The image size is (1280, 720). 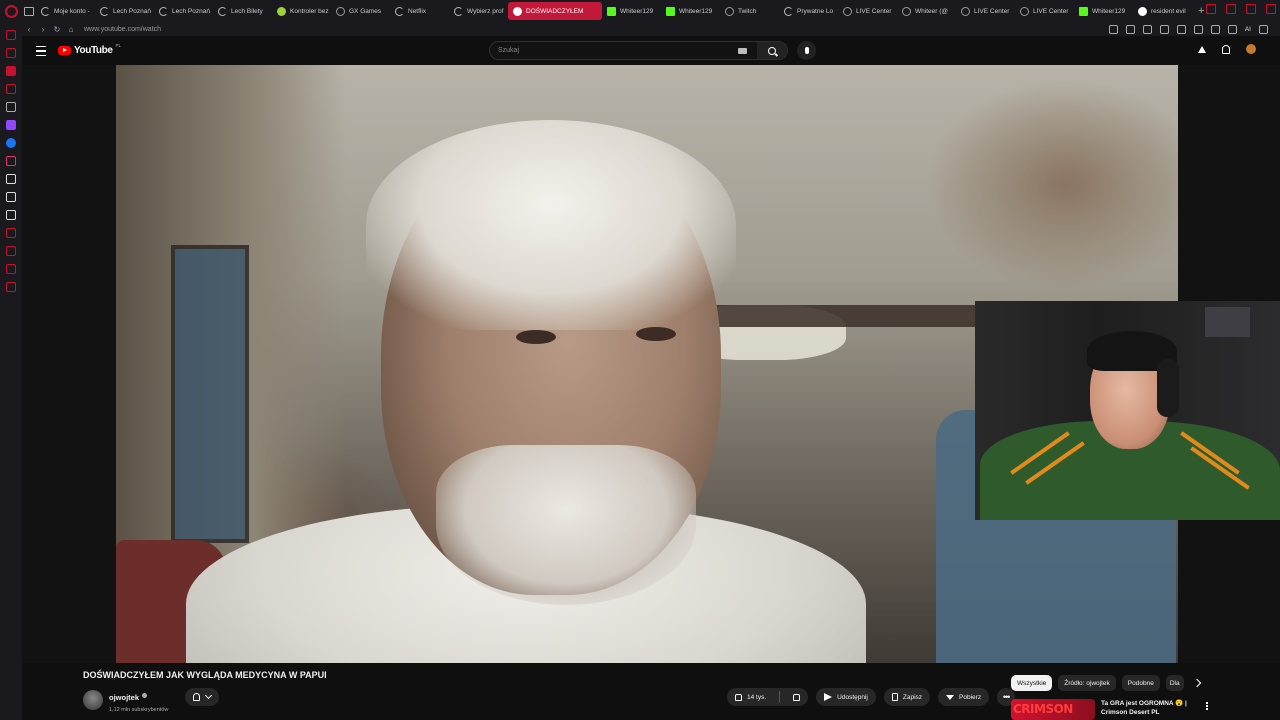 I want to click on twitch-icon, so click(x=11, y=125).